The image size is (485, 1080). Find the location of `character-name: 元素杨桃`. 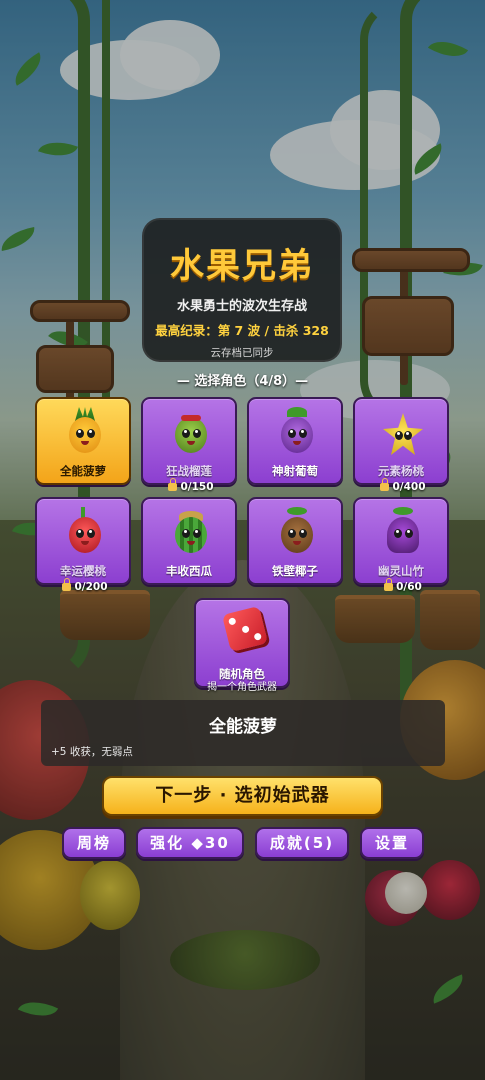

character-name: 元素杨桃 is located at coordinates (401, 471).